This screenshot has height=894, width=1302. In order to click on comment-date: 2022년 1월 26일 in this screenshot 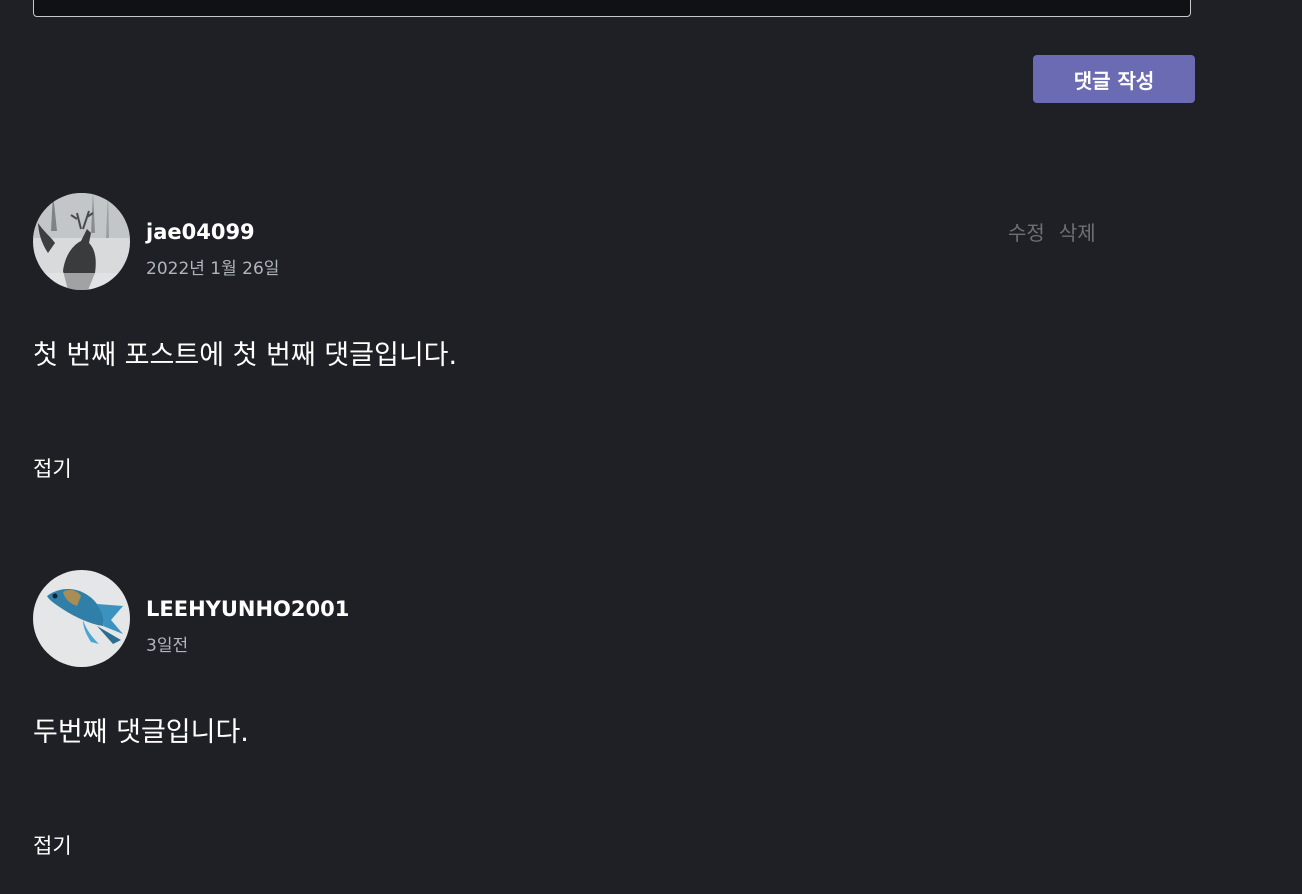, I will do `click(213, 269)`.